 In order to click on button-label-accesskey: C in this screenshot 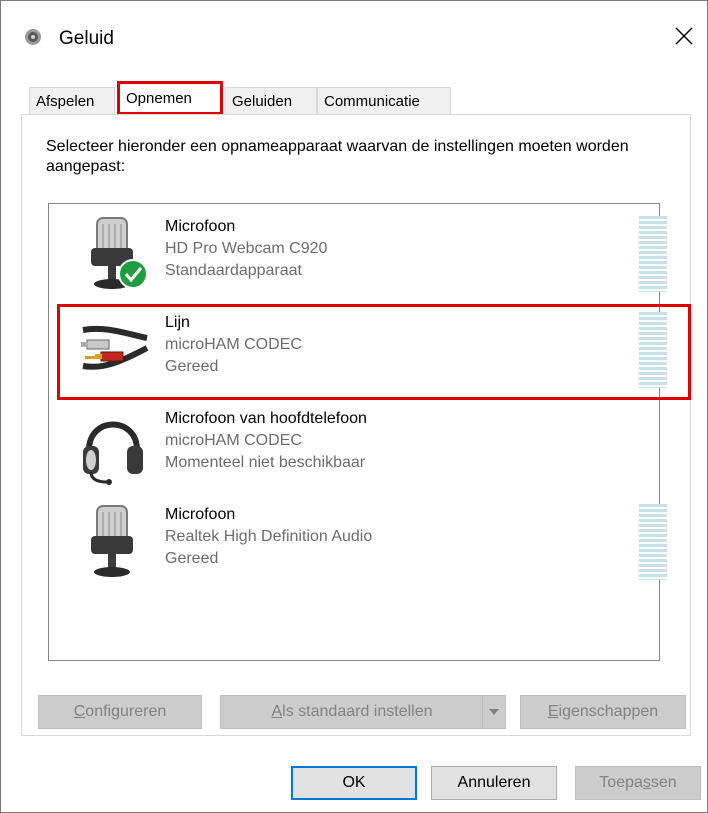, I will do `click(79, 711)`.